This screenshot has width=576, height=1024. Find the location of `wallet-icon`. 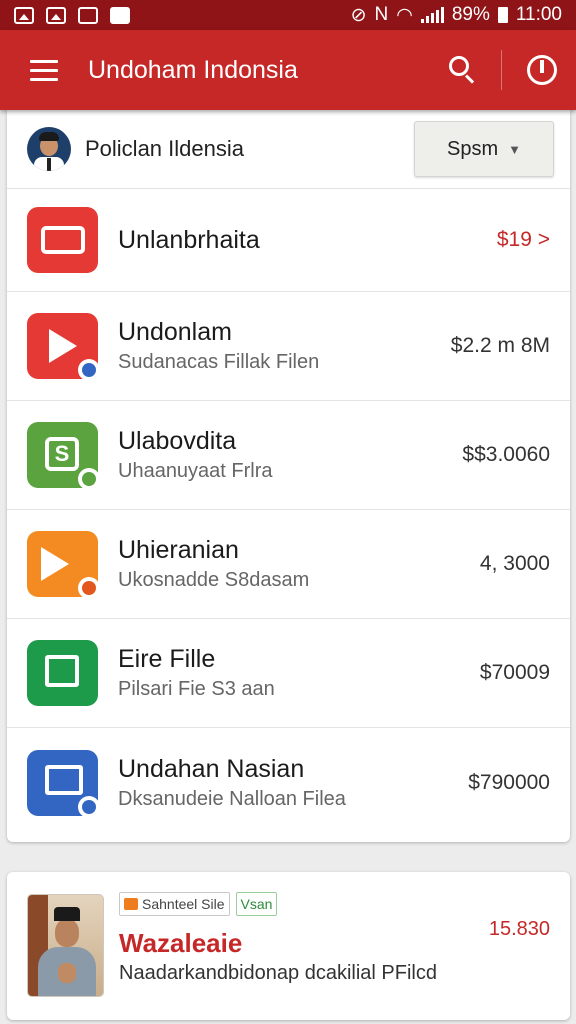

wallet-icon is located at coordinates (62, 240).